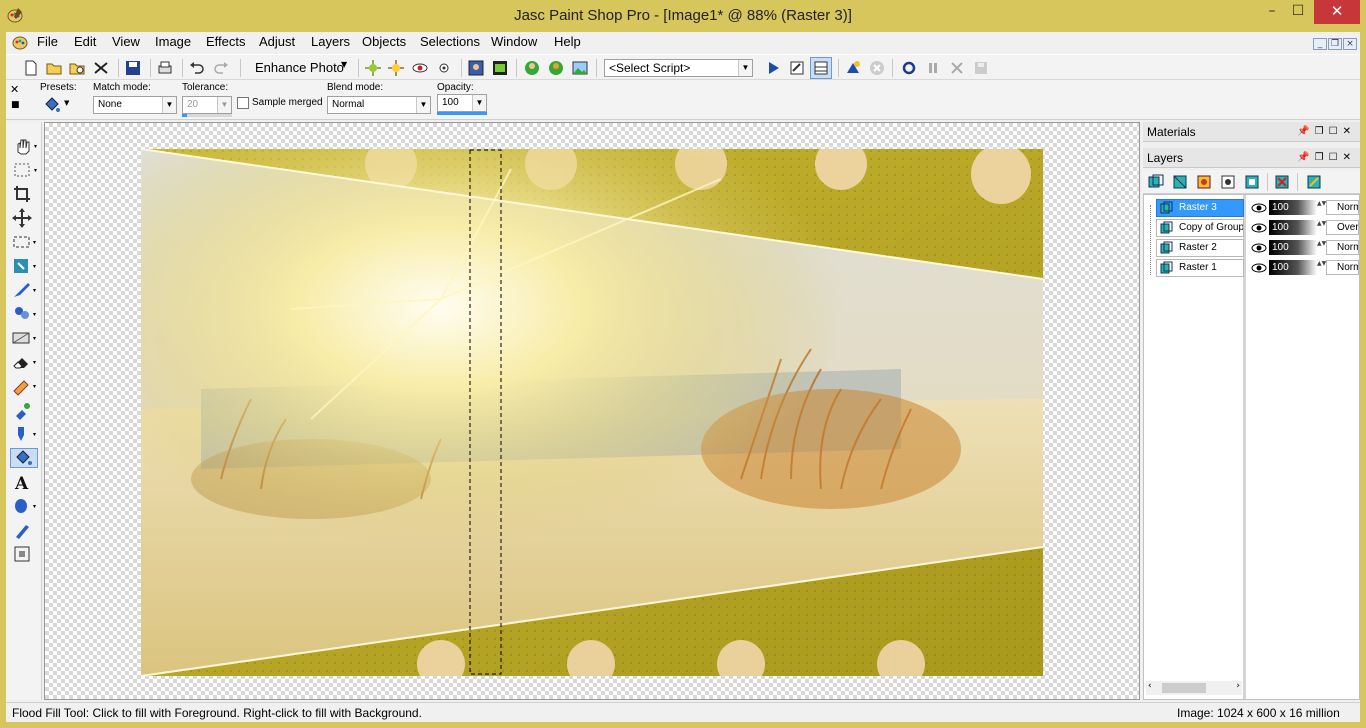 The width and height of the screenshot is (1366, 728). I want to click on enhance-photo-button: Enhance Photo, so click(299, 67).